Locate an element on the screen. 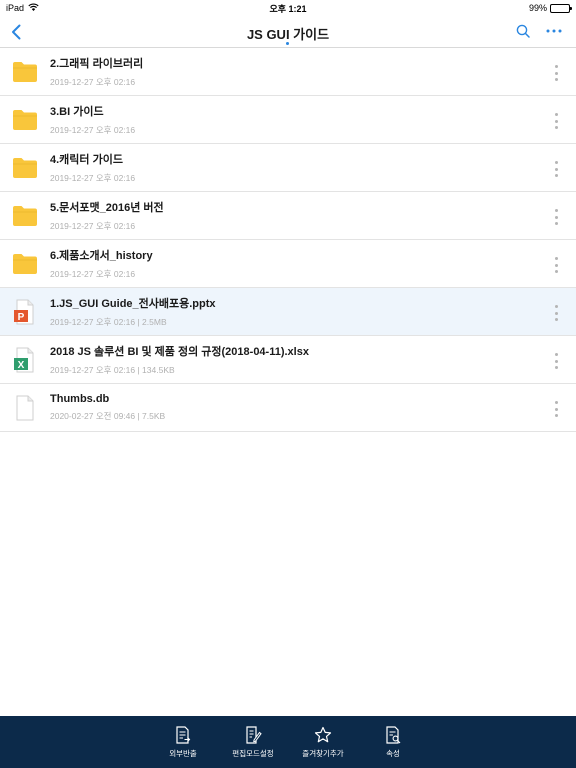 The height and width of the screenshot is (768, 576). status-time: 오후 1:21 is located at coordinates (288, 8).